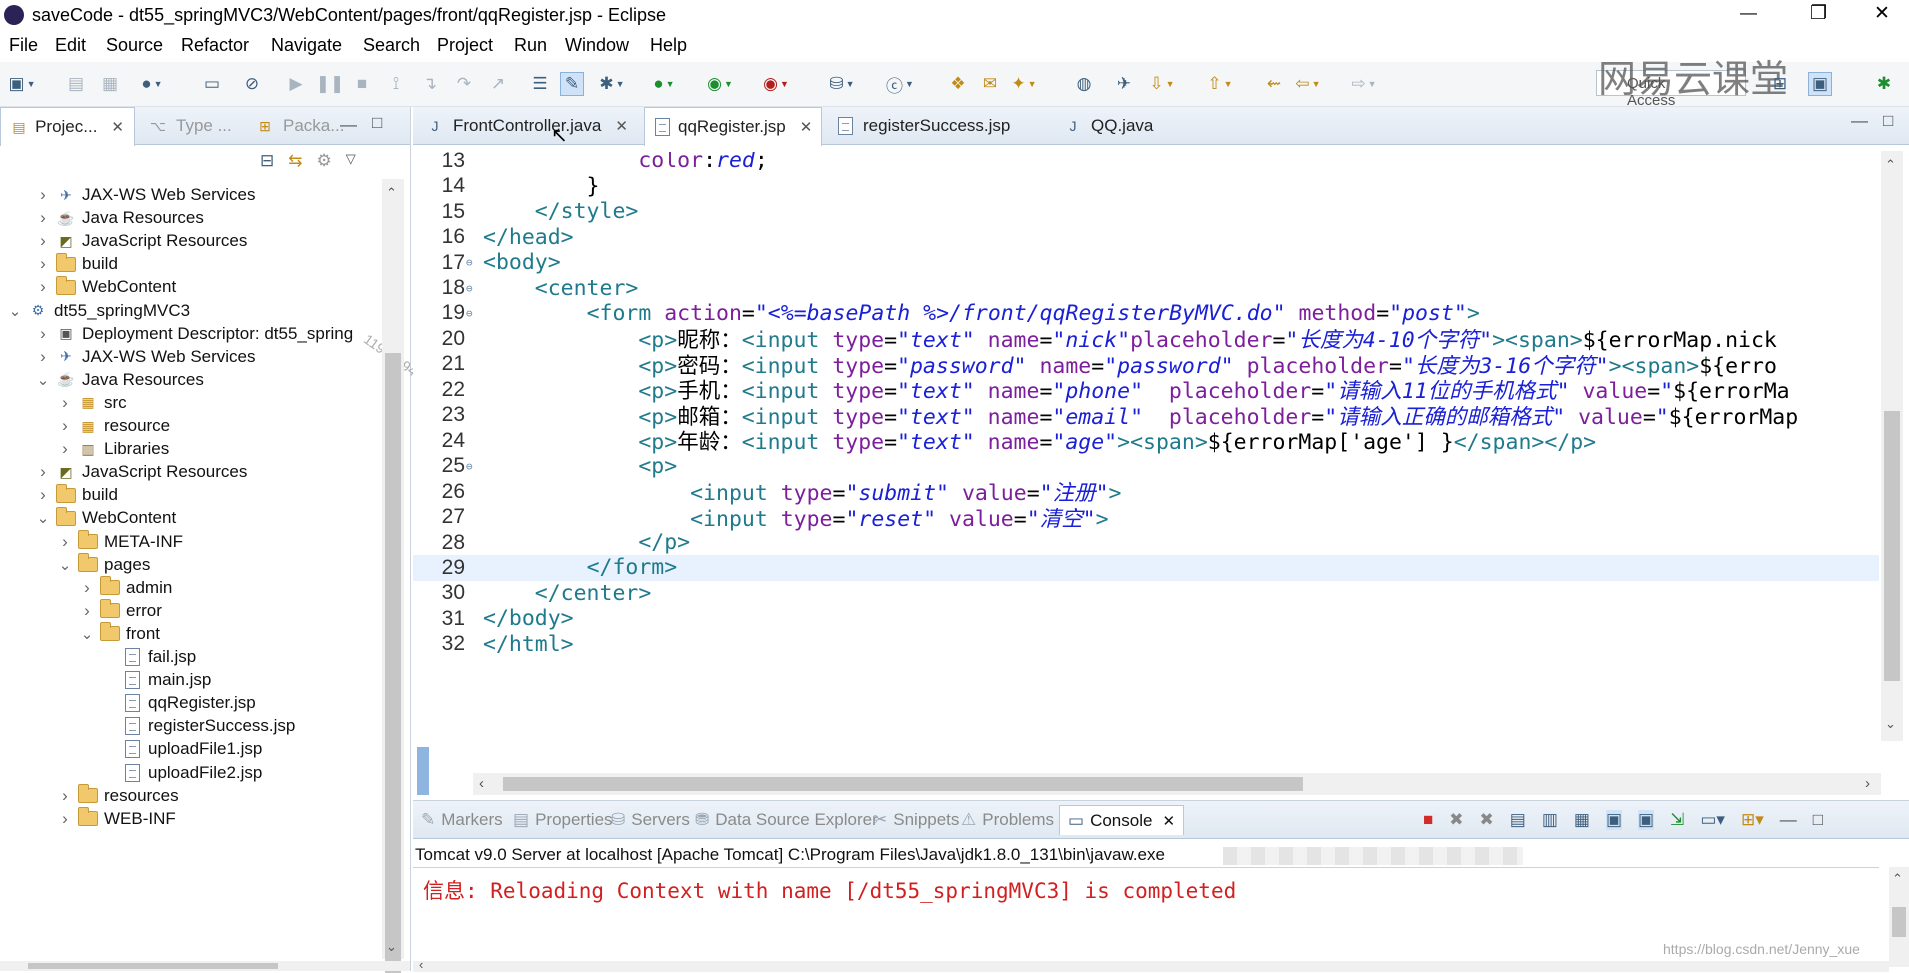 This screenshot has height=973, width=1909. Describe the element at coordinates (110, 84) in the screenshot. I see `save-all-icon: ▦` at that location.